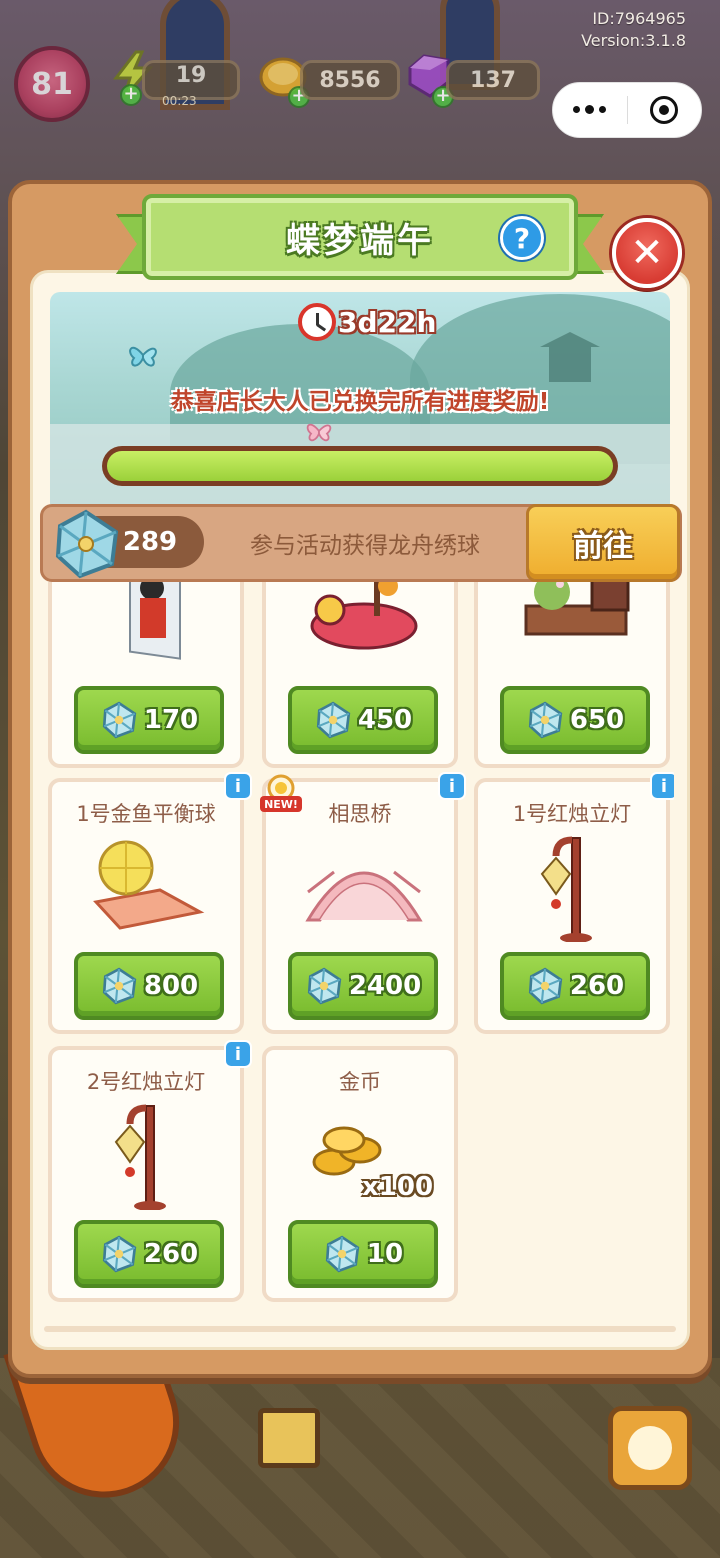  I want to click on shop-item-card: 相思桥 2400 i NEW!, so click(363, 903).